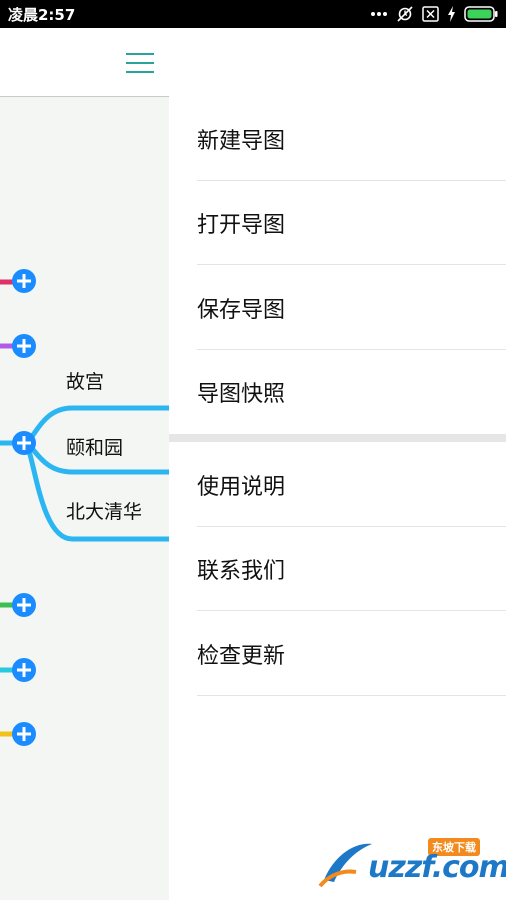 Image resolution: width=506 pixels, height=900 pixels. Describe the element at coordinates (351, 654) in the screenshot. I see `menu-item-check-update: 检查更新` at that location.